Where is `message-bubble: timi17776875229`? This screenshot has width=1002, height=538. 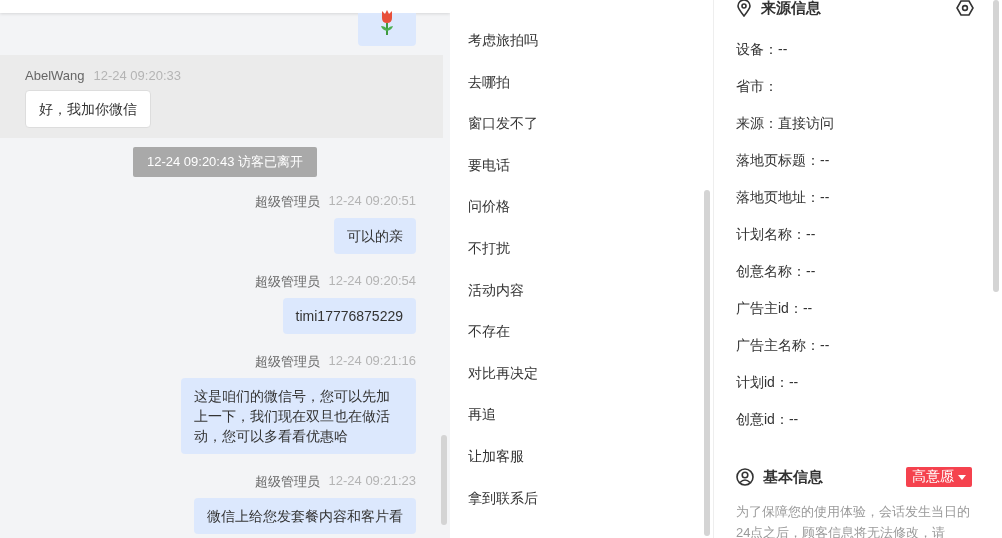
message-bubble: timi17776875229 is located at coordinates (349, 316).